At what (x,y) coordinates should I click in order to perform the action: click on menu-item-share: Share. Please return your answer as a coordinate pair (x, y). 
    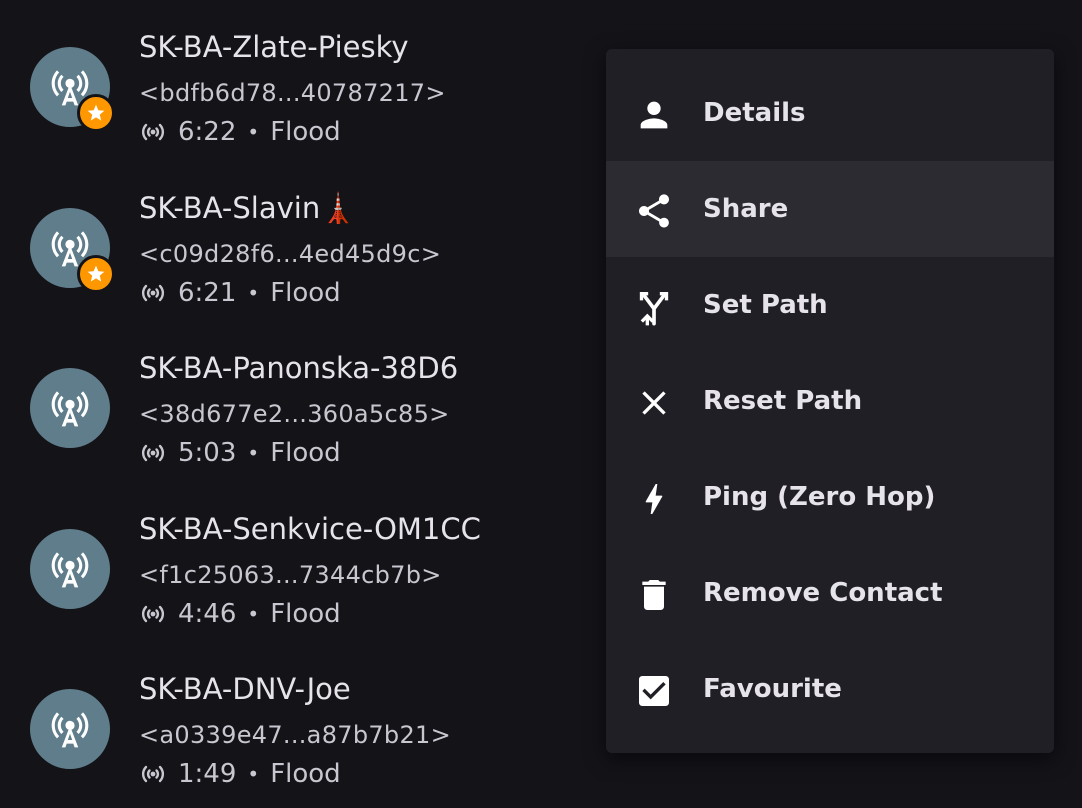
    Looking at the image, I should click on (830, 209).